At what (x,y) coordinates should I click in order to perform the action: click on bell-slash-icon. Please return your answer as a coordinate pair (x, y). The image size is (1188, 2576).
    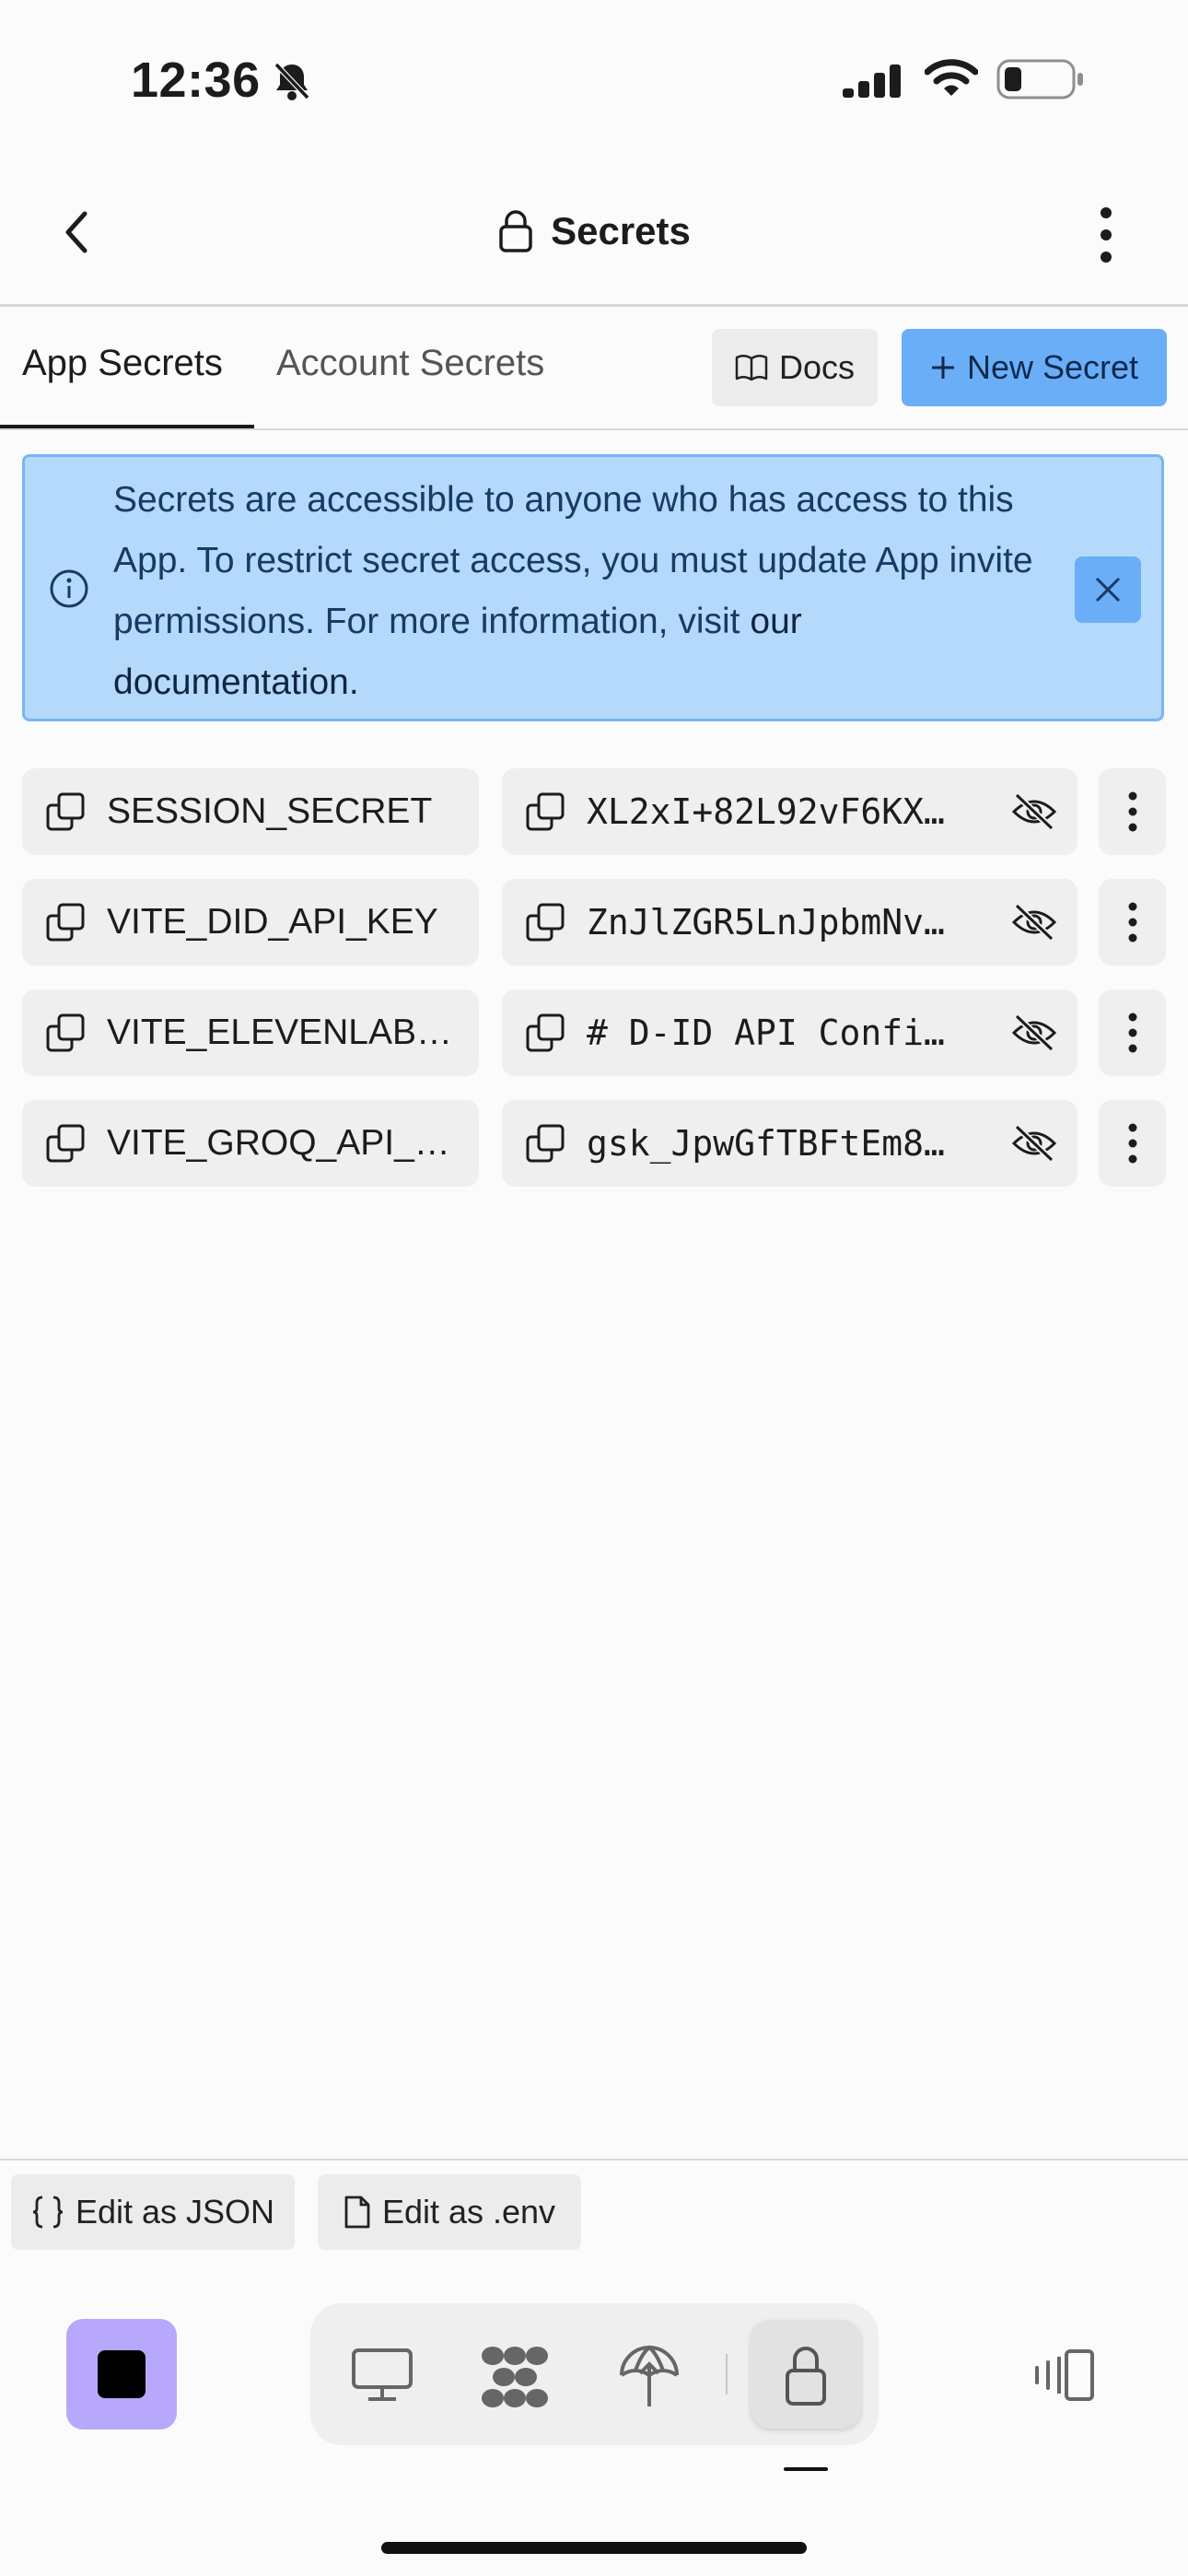
    Looking at the image, I should click on (292, 81).